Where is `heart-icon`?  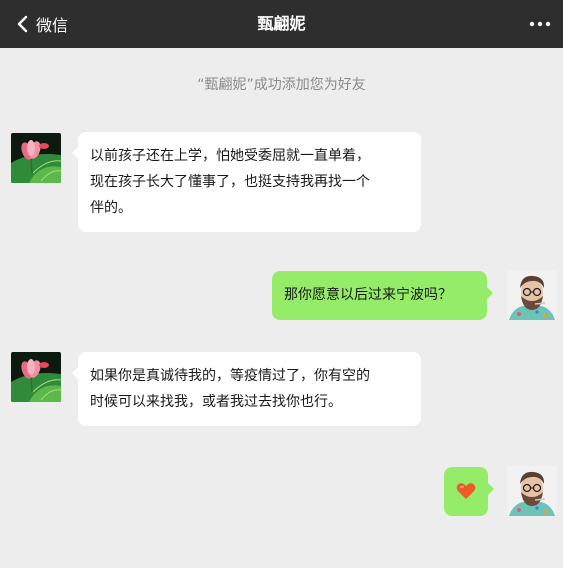
heart-icon is located at coordinates (466, 491).